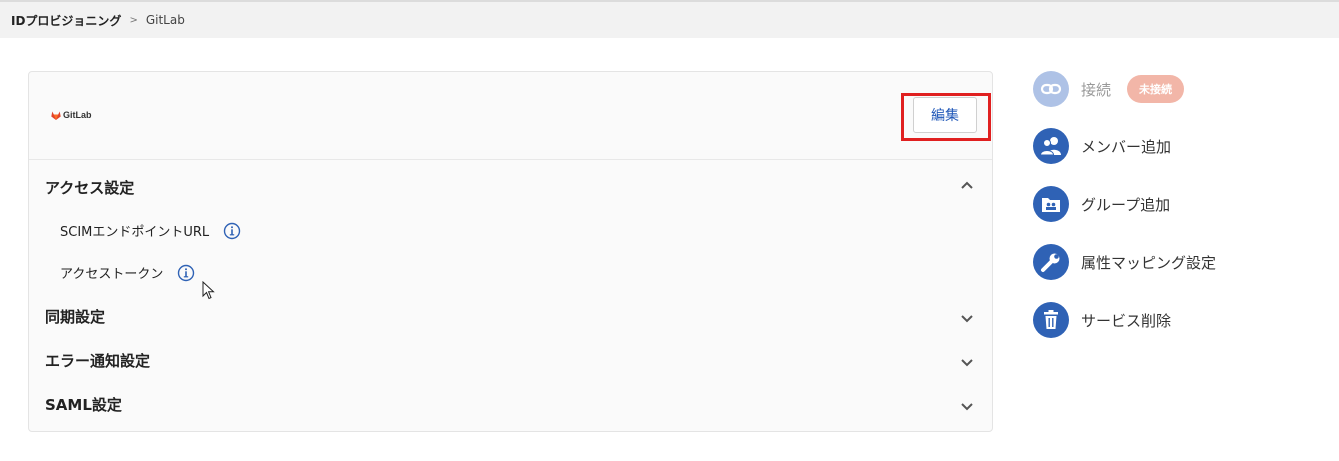 The image size is (1339, 461). What do you see at coordinates (1051, 146) in the screenshot?
I see `users-icon` at bounding box center [1051, 146].